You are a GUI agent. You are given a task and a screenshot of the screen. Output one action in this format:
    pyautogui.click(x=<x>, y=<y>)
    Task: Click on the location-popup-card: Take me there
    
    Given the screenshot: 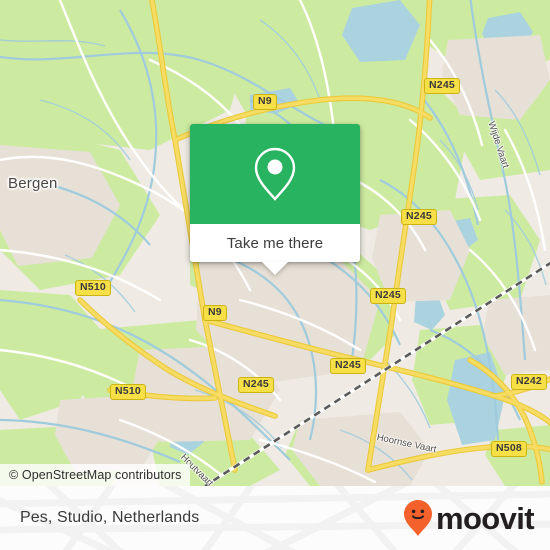 What is the action you would take?
    pyautogui.click(x=275, y=199)
    